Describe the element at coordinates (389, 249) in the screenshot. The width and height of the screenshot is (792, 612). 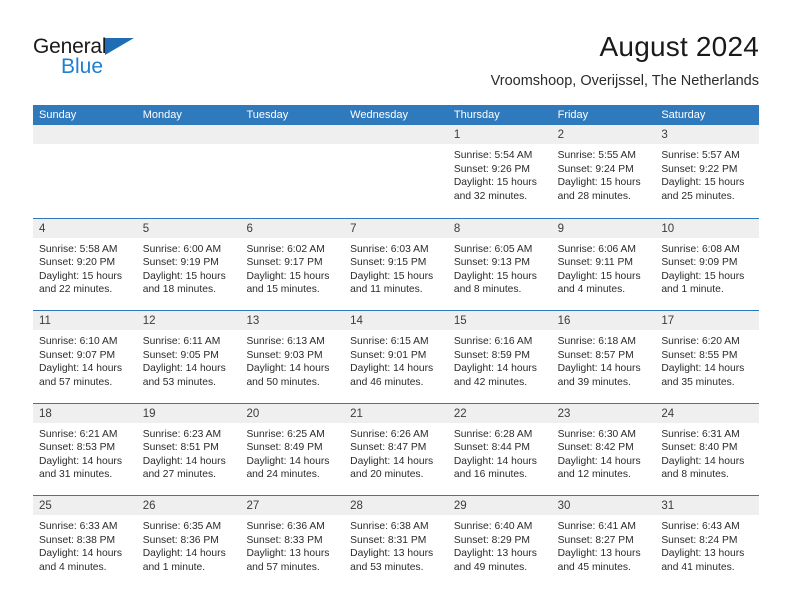
I see `day-detail-line: Sunrise: 6:03 AM` at that location.